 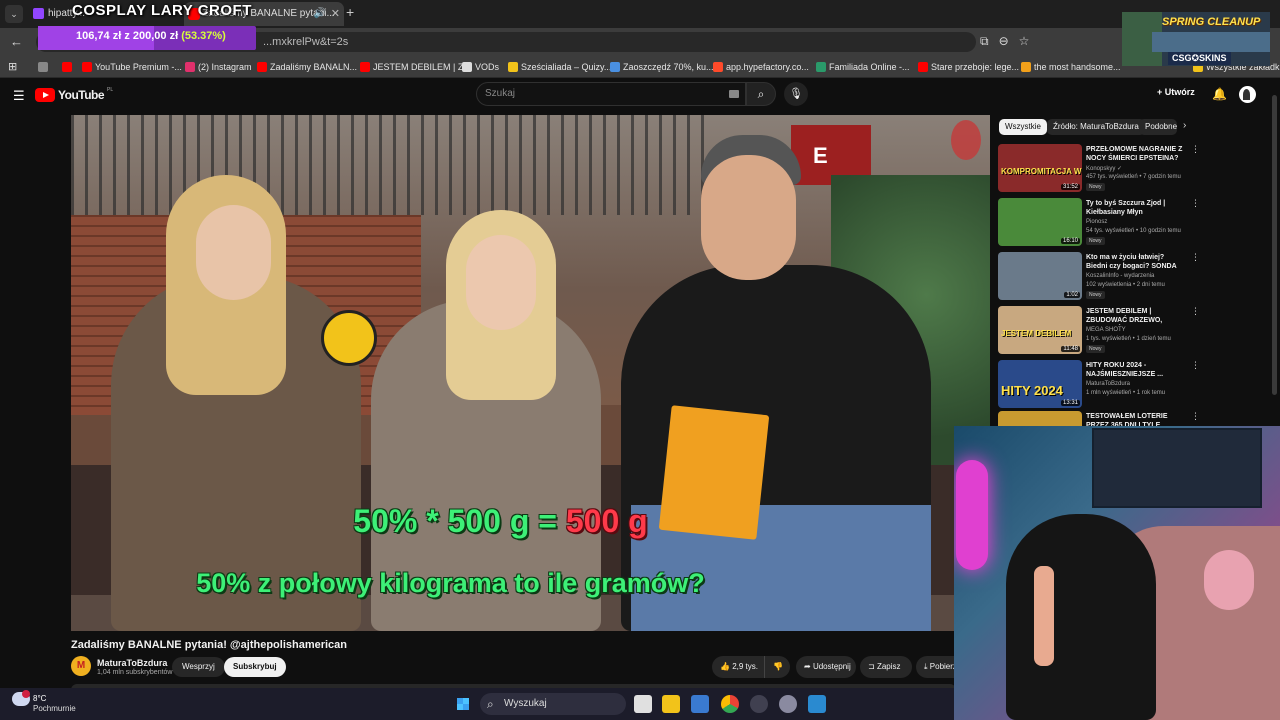 What do you see at coordinates (1229, 580) in the screenshot?
I see `plush-toy` at bounding box center [1229, 580].